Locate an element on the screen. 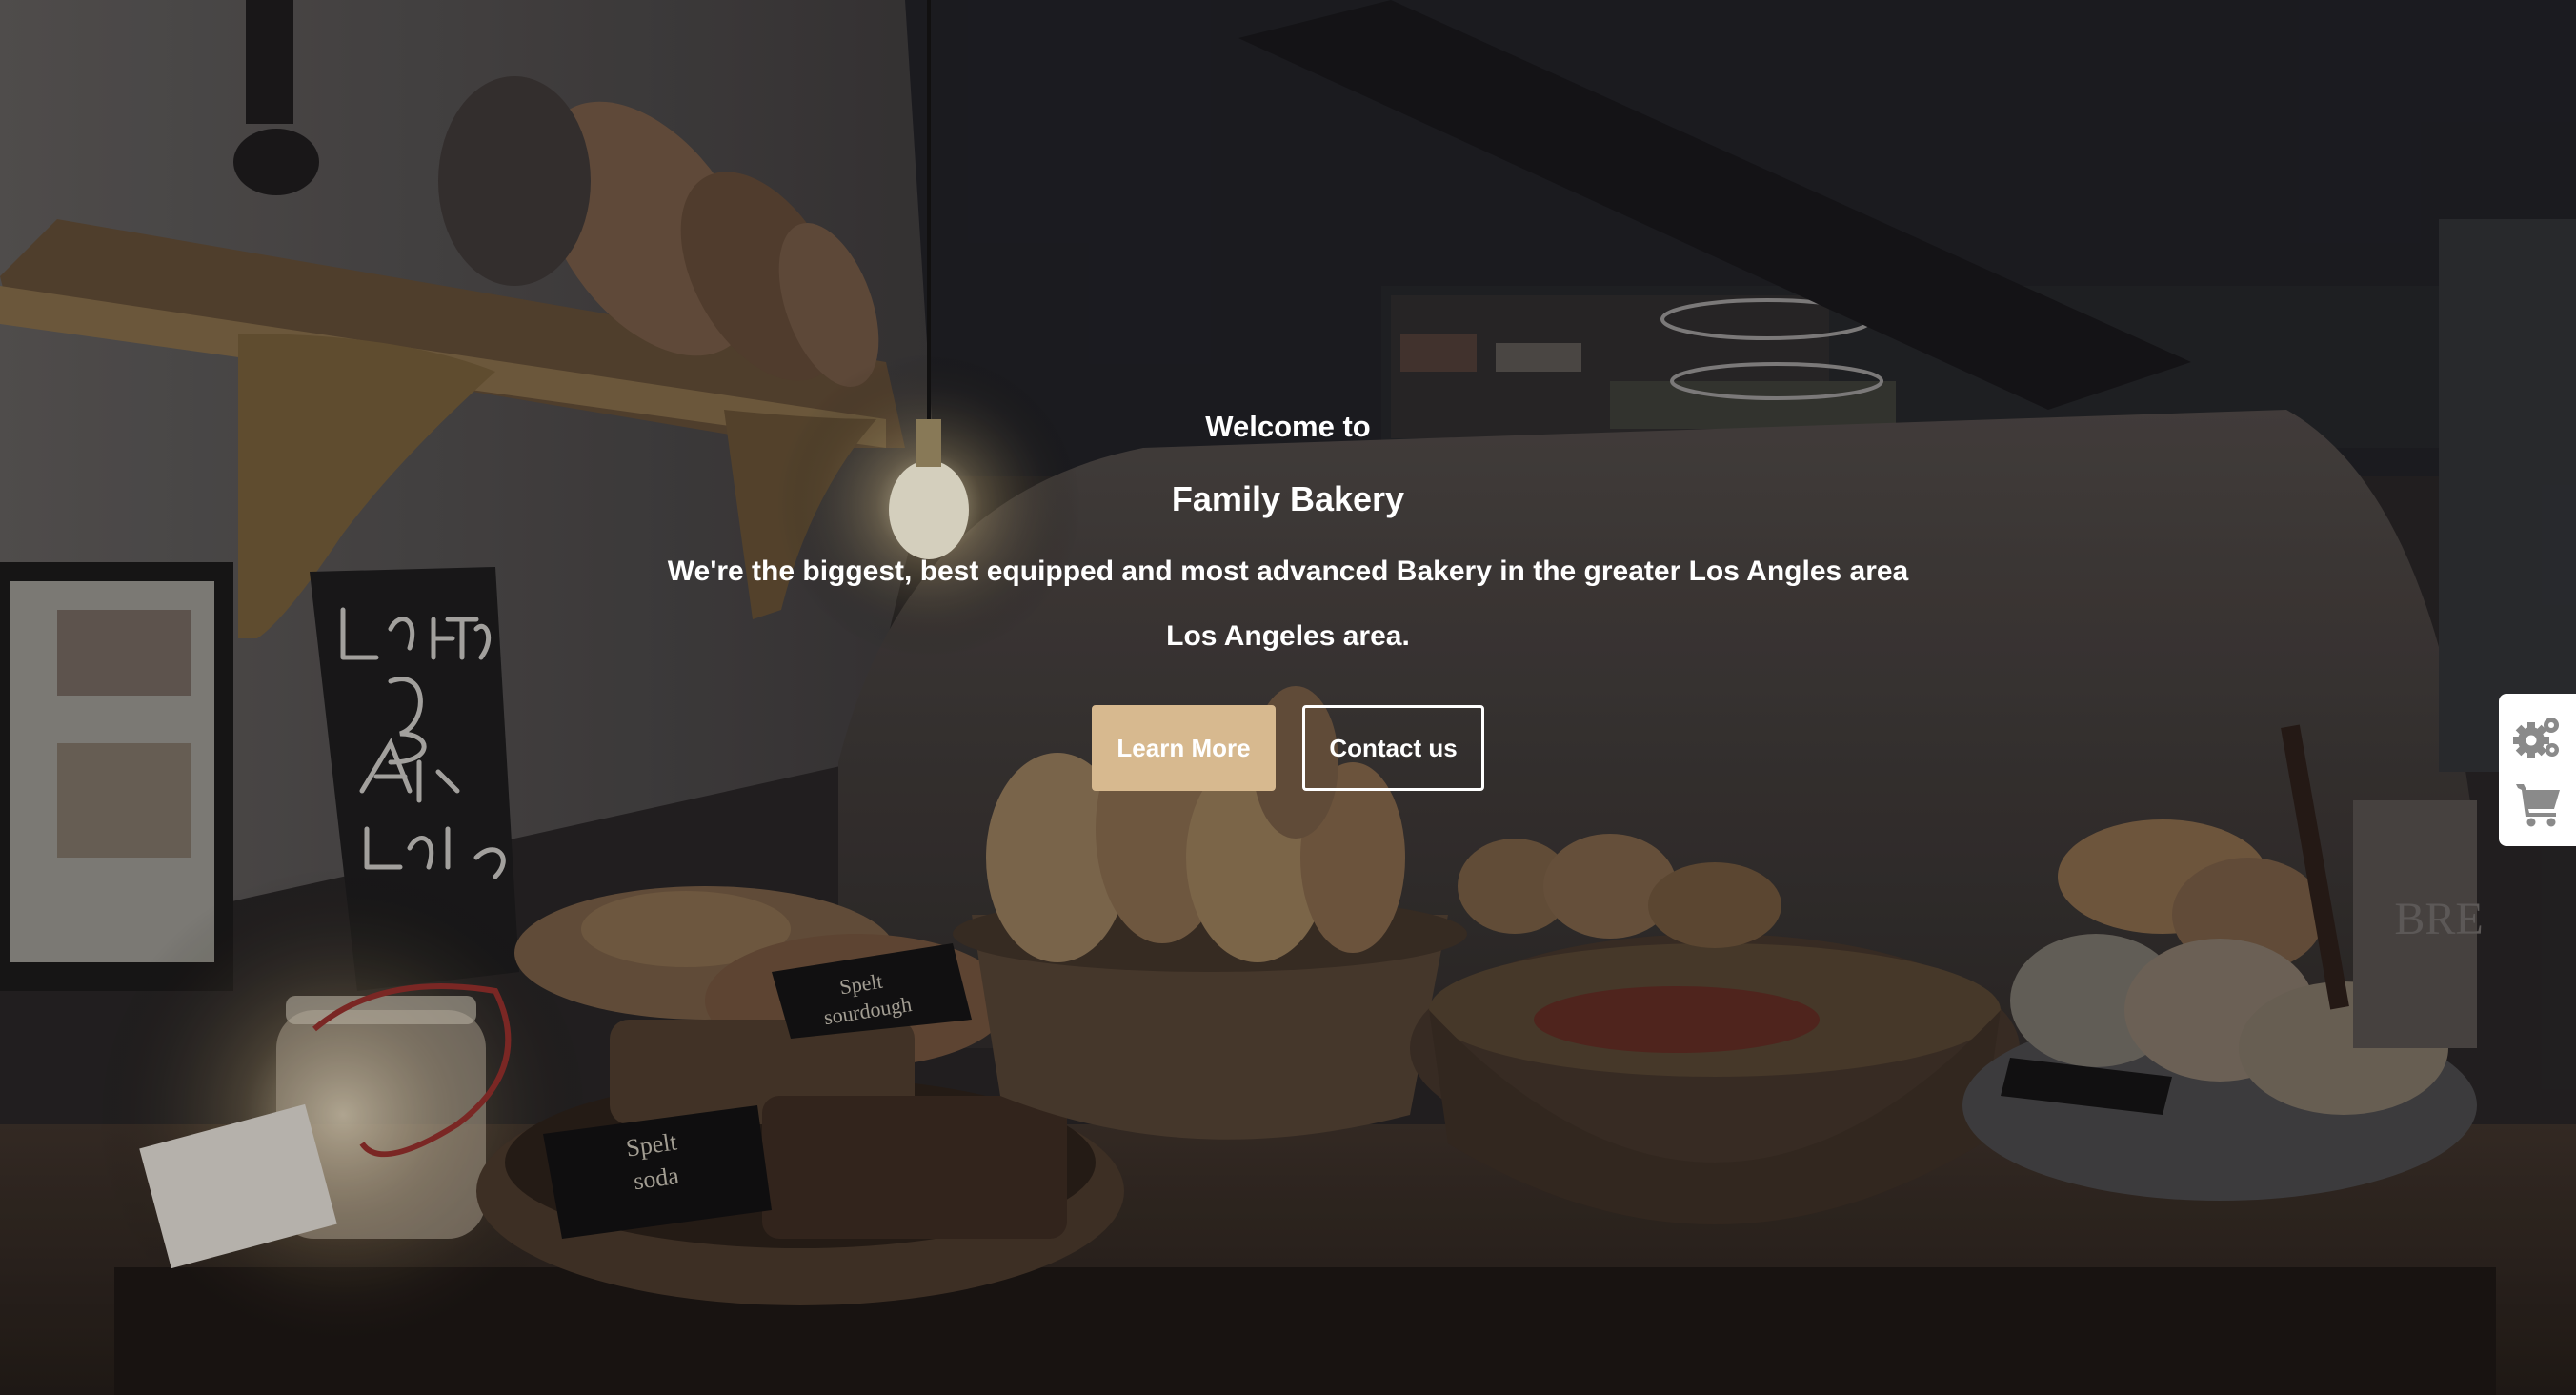 The image size is (2576, 1395). hero-title: Family Bakery is located at coordinates (1288, 499).